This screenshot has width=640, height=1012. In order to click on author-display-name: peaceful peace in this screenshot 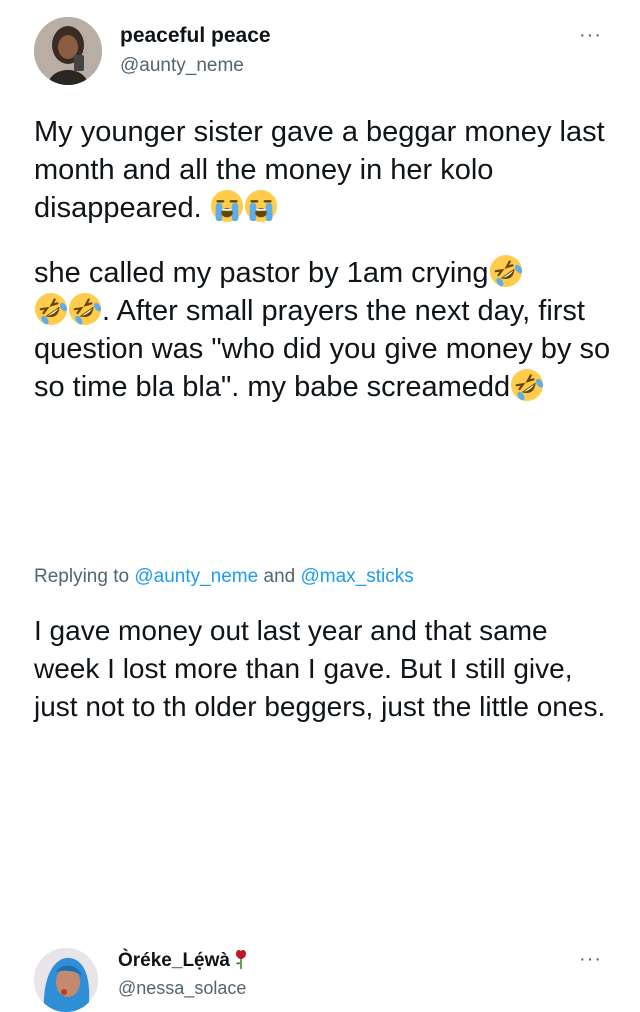, I will do `click(195, 36)`.